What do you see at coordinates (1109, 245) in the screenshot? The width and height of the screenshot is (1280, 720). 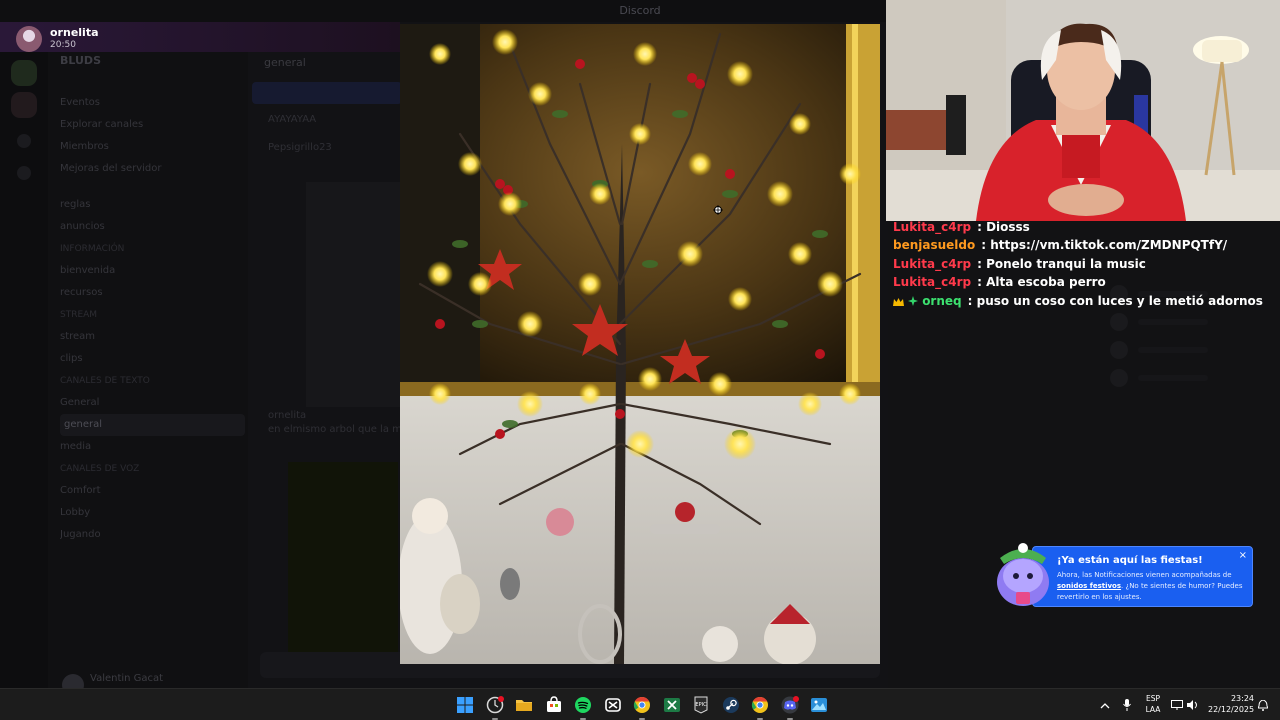 I see `chat-text: https://vm.tiktok.com/ZMDNPQTfY/` at bounding box center [1109, 245].